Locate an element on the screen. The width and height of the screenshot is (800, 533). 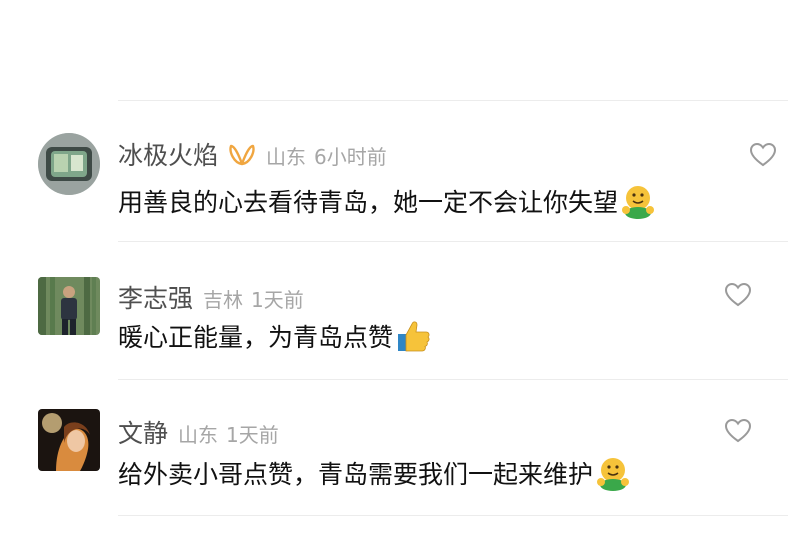
comment-meta: 冰极火焰 山东 6小时前 is located at coordinates (252, 154).